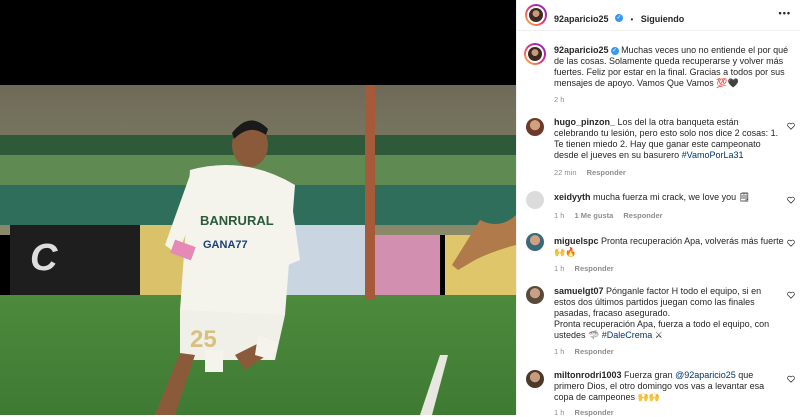 Image resolution: width=800 pixels, height=417 pixels. What do you see at coordinates (559, 99) in the screenshot?
I see `caption-time: 2 h` at bounding box center [559, 99].